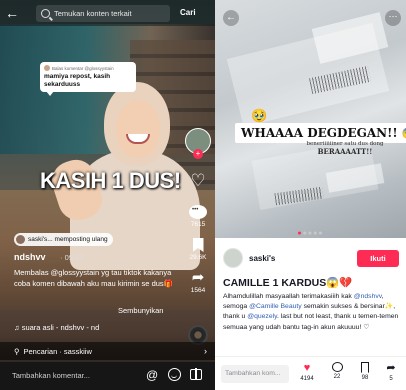 The width and height of the screenshot is (406, 390). I want to click on video-date: · 09-21, so click(72, 257).